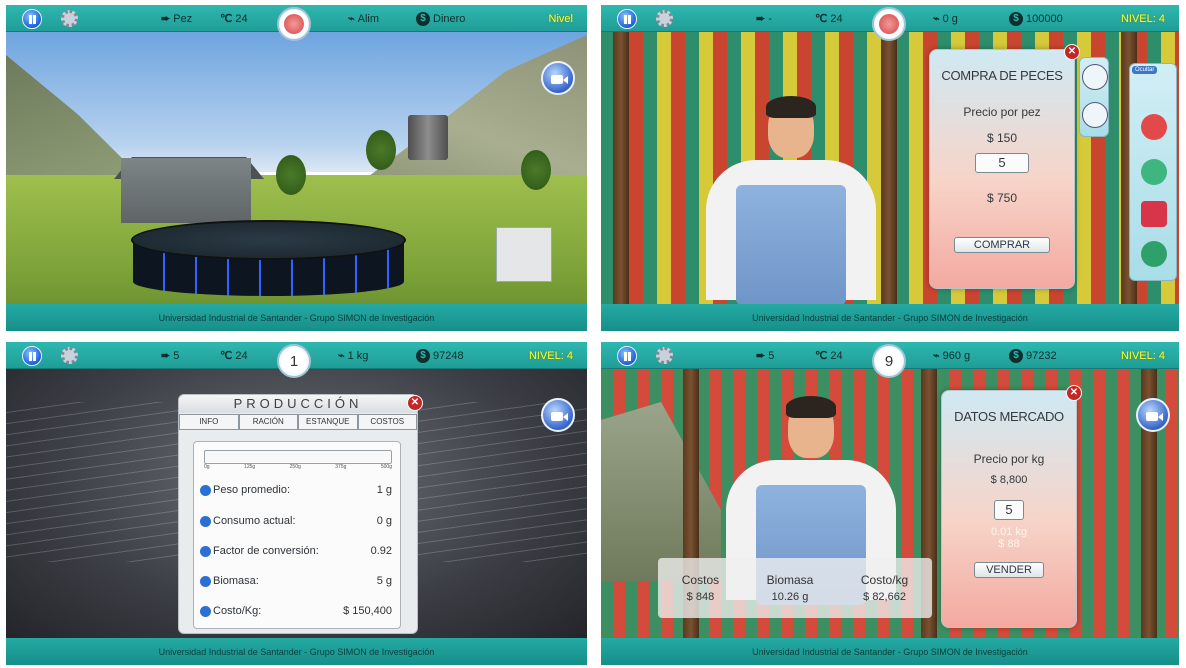 This screenshot has height=668, width=1186. What do you see at coordinates (328, 422) in the screenshot?
I see `tab-pond: ESTANQUE` at bounding box center [328, 422].